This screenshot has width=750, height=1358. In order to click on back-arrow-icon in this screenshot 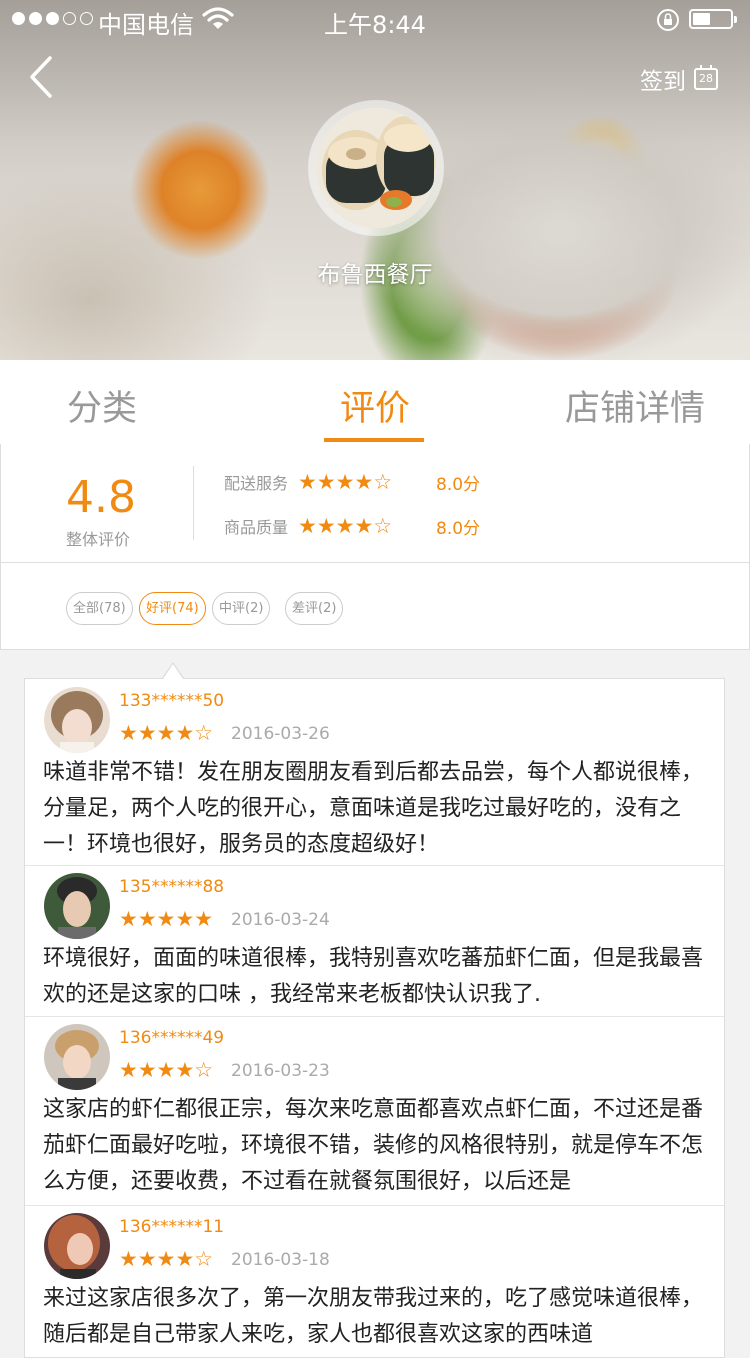, I will do `click(44, 77)`.